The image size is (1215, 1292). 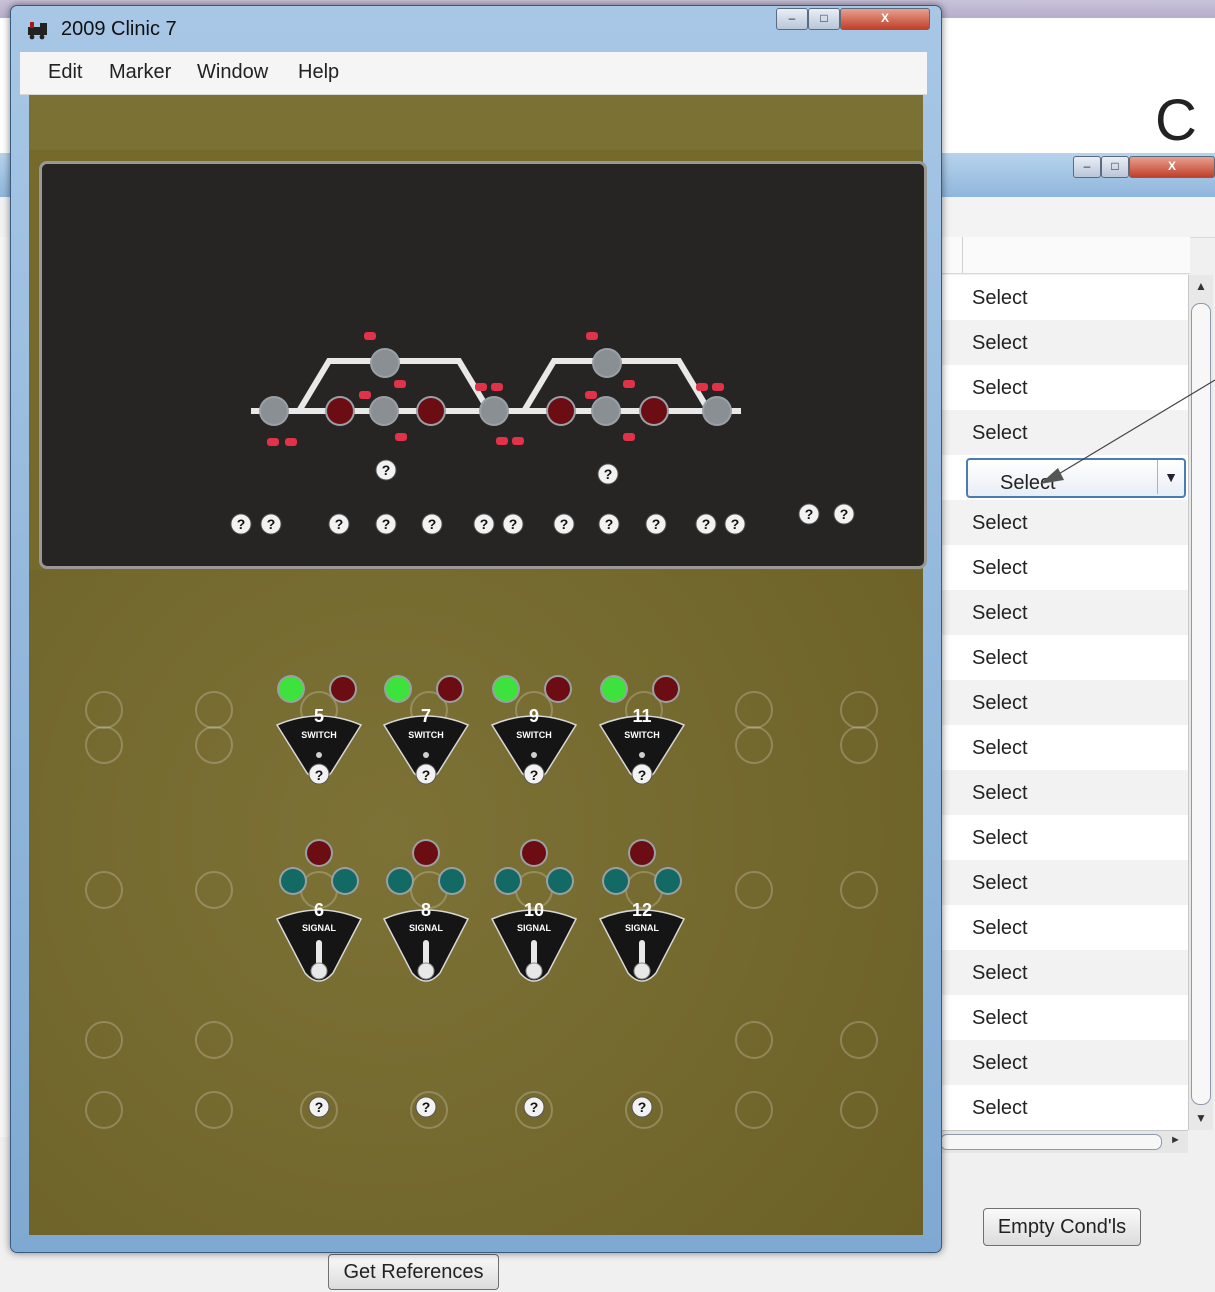 What do you see at coordinates (319, 910) in the screenshot?
I see `signal-number: 6` at bounding box center [319, 910].